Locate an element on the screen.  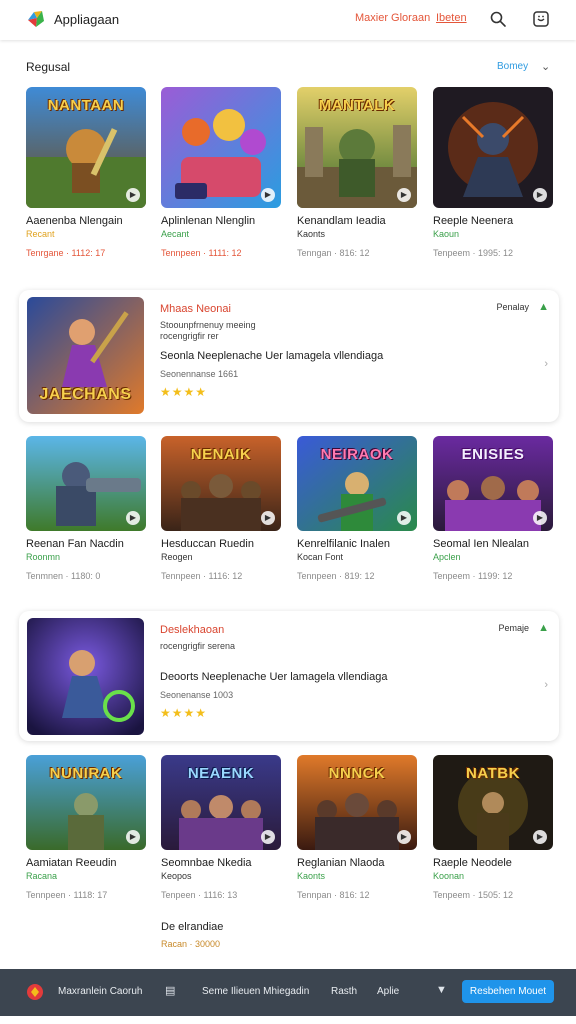
game-thumb-title: NEIRAOK is located at coordinates (357, 454).